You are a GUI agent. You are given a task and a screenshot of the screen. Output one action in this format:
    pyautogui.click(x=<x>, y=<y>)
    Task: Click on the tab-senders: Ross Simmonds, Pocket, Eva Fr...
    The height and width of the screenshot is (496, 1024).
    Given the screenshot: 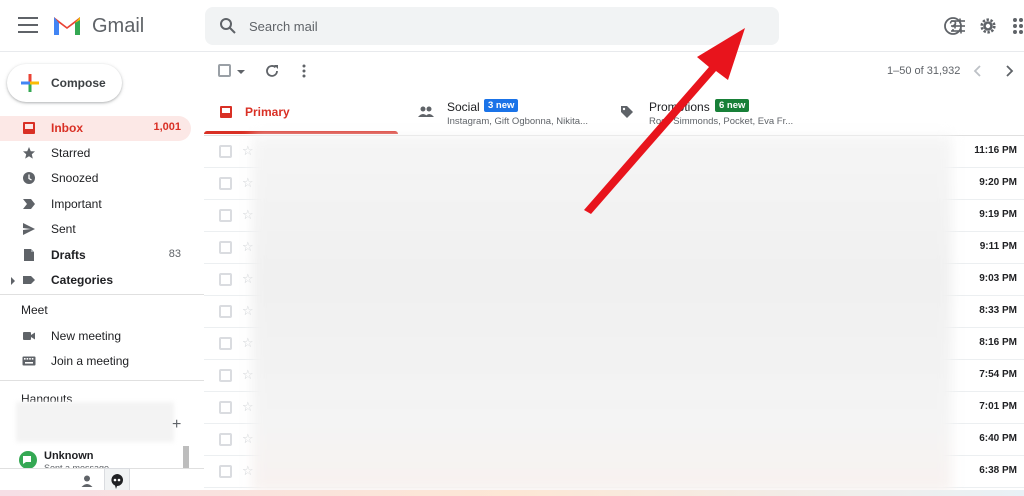 What is the action you would take?
    pyautogui.click(x=721, y=121)
    